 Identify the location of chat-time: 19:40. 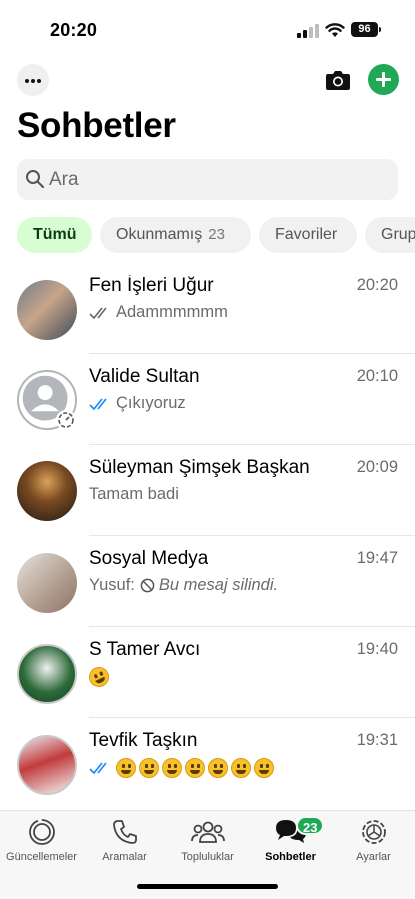
(377, 649).